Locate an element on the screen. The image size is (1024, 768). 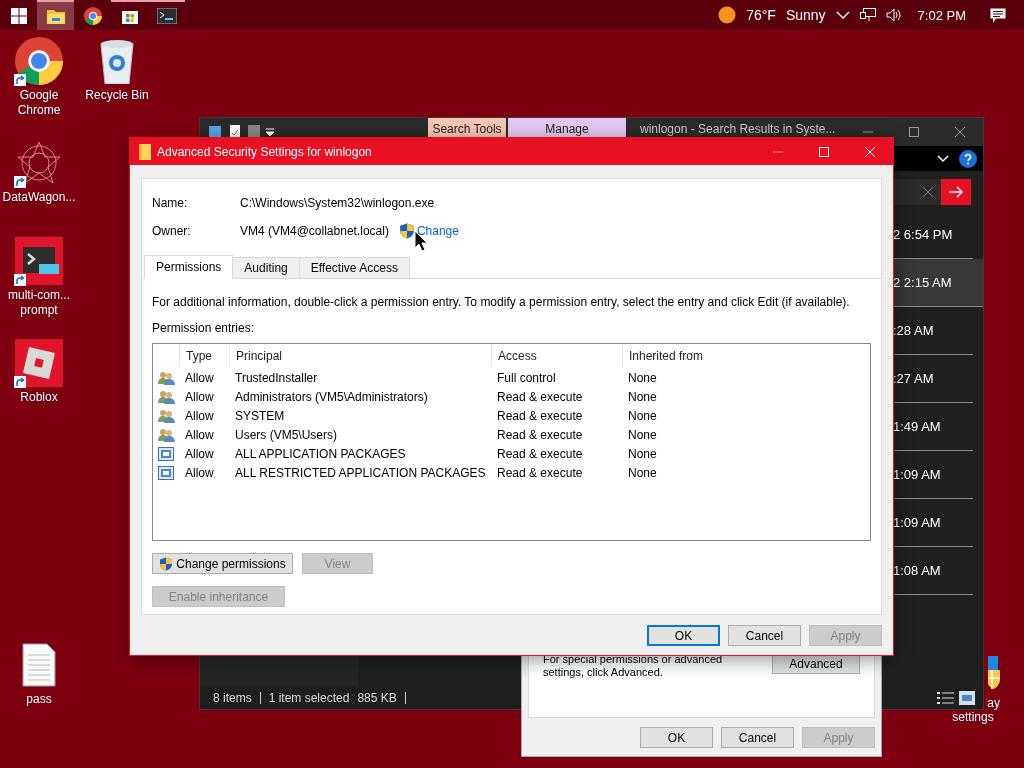
table-cell-text: ALL RESTRICTED APPLICATION PACKAGES is located at coordinates (360, 472).